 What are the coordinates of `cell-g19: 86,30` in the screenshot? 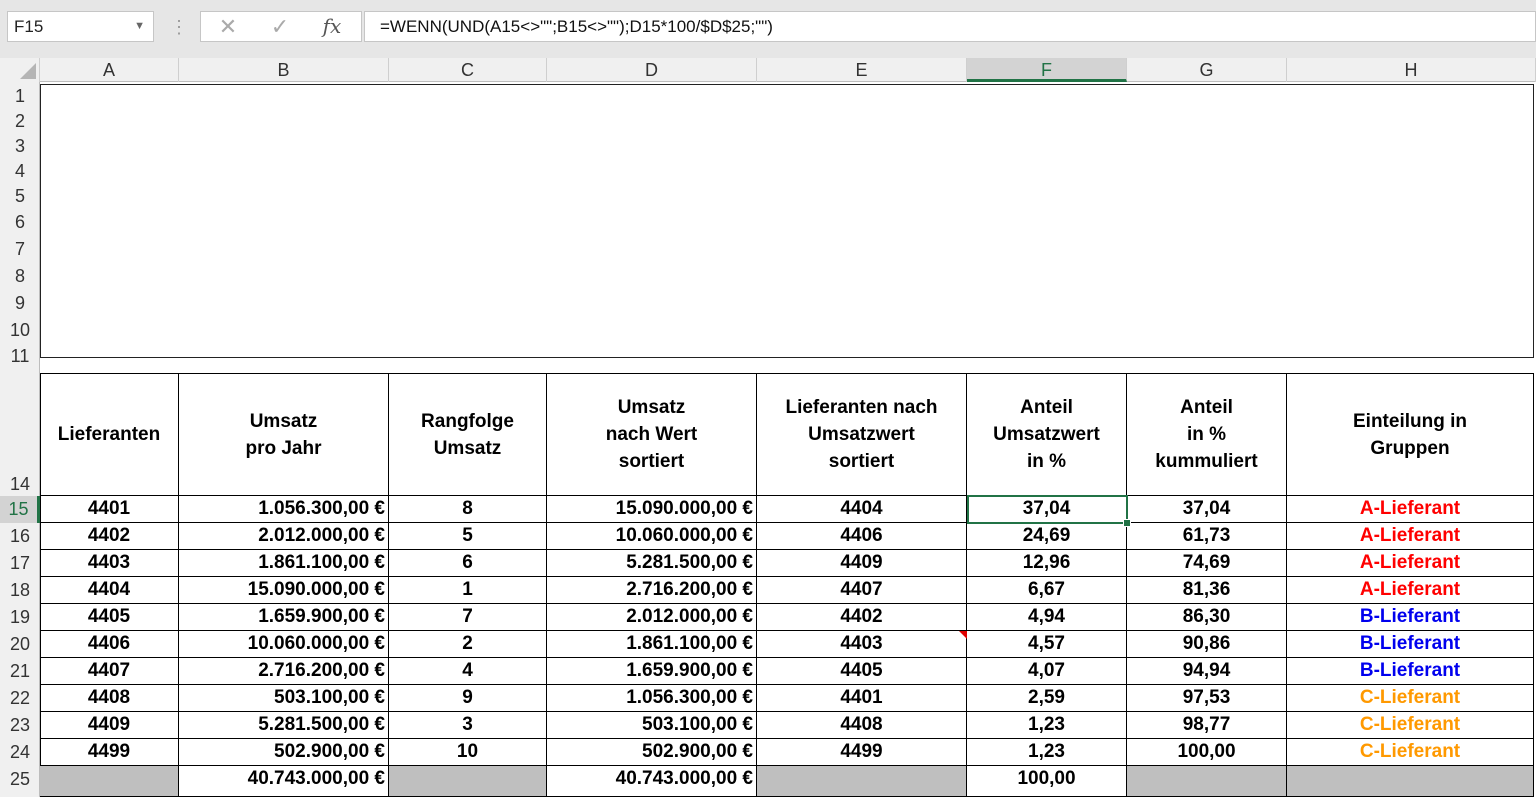 It's located at (1207, 617).